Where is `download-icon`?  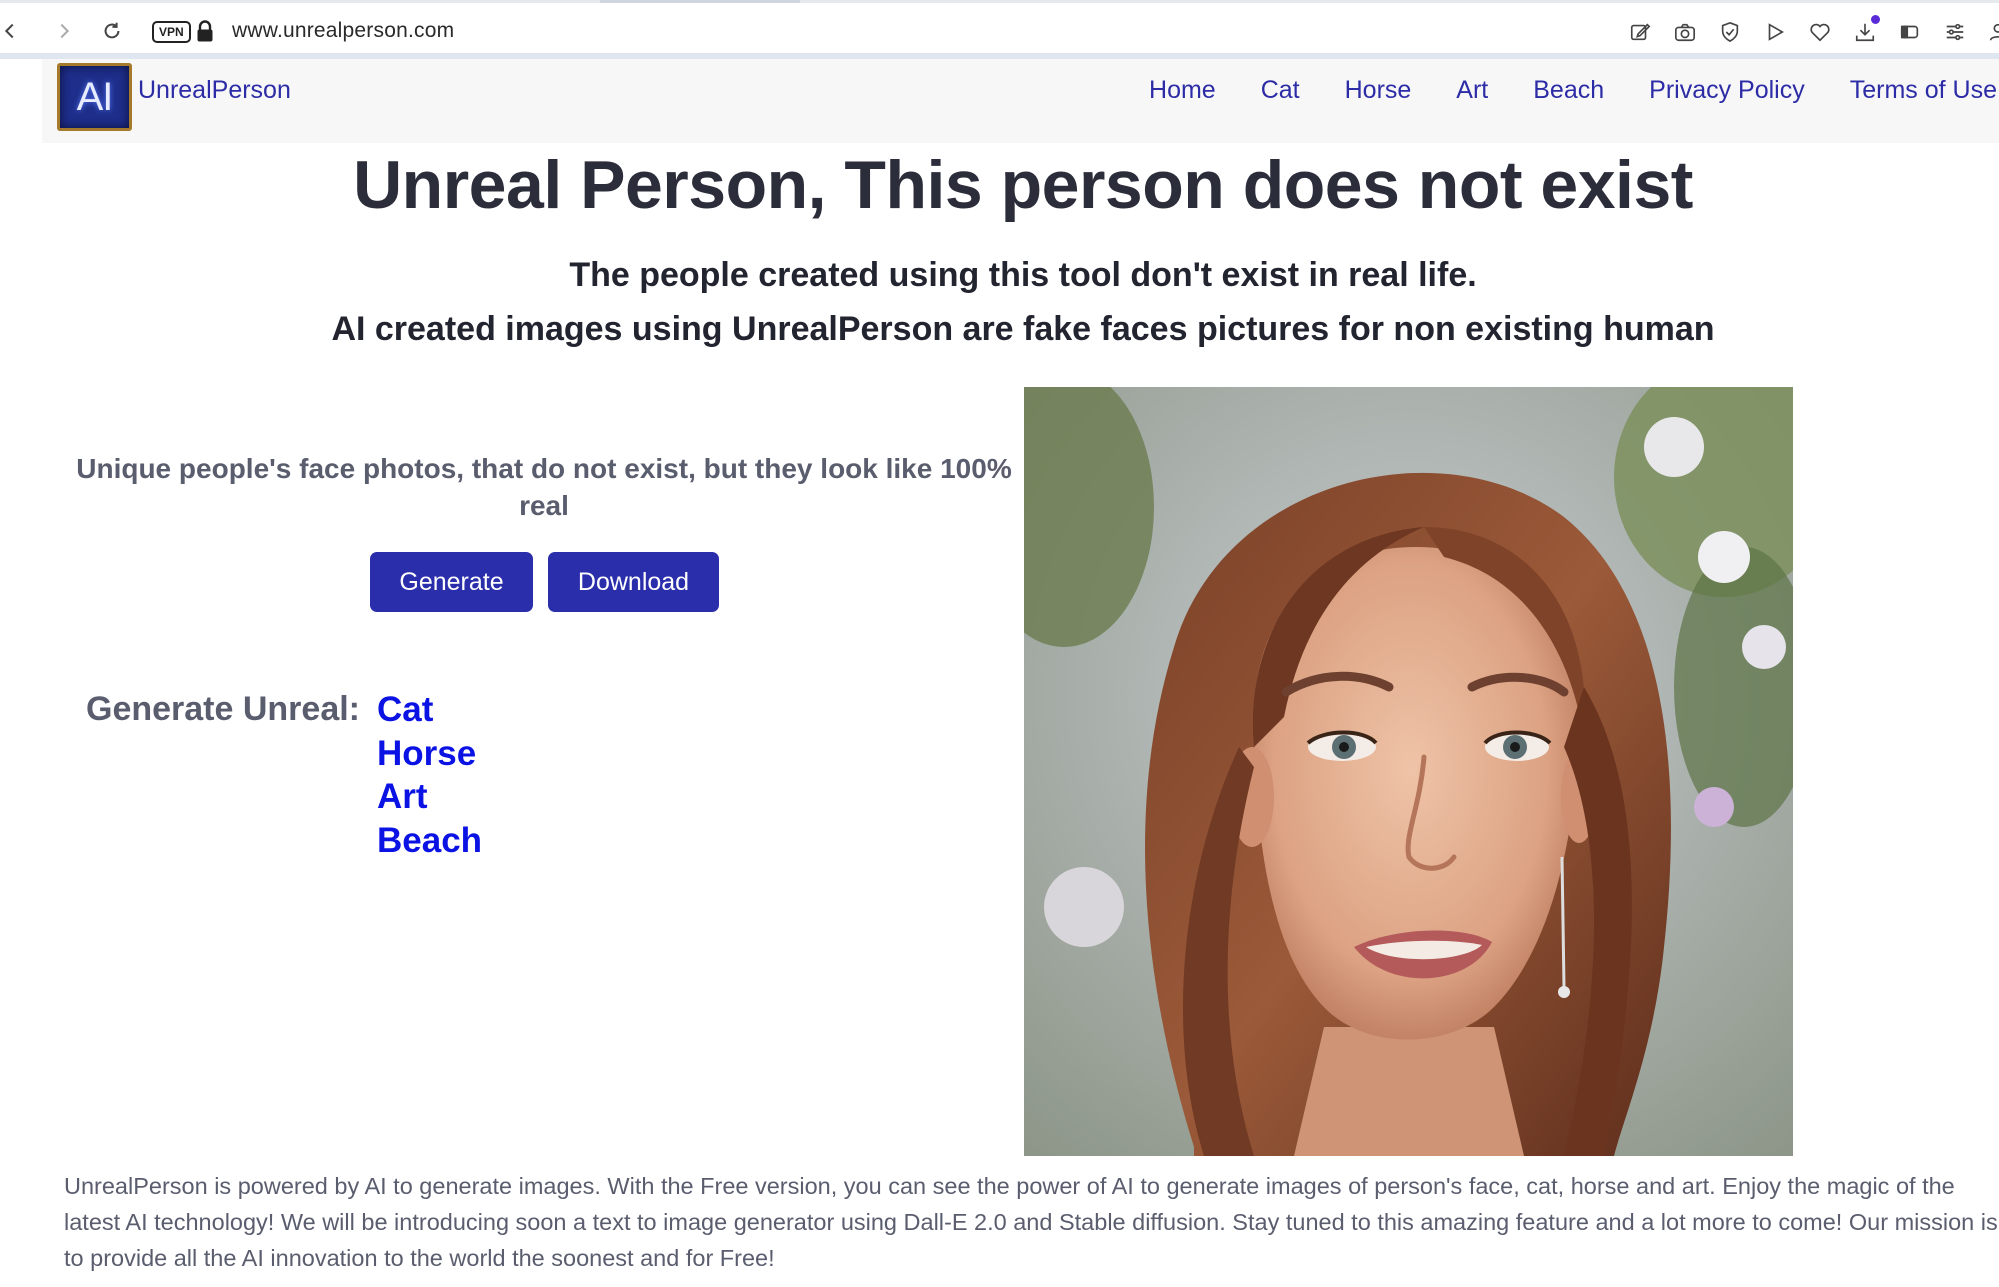 download-icon is located at coordinates (1866, 30).